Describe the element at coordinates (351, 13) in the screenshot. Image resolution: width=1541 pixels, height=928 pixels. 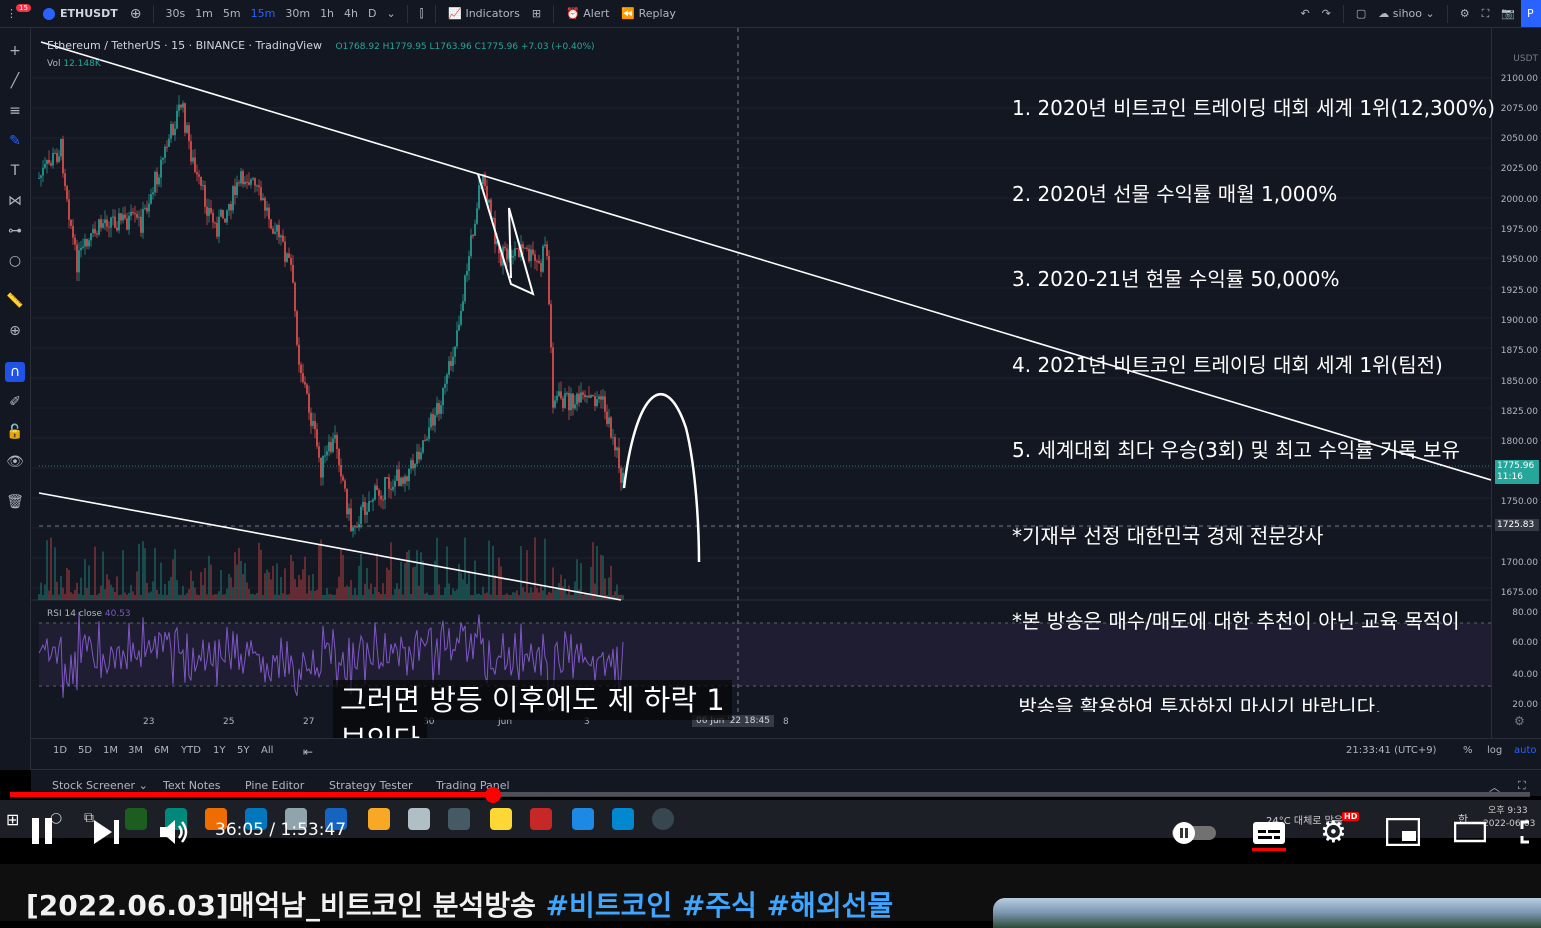
I see `tf-4h: 4h` at that location.